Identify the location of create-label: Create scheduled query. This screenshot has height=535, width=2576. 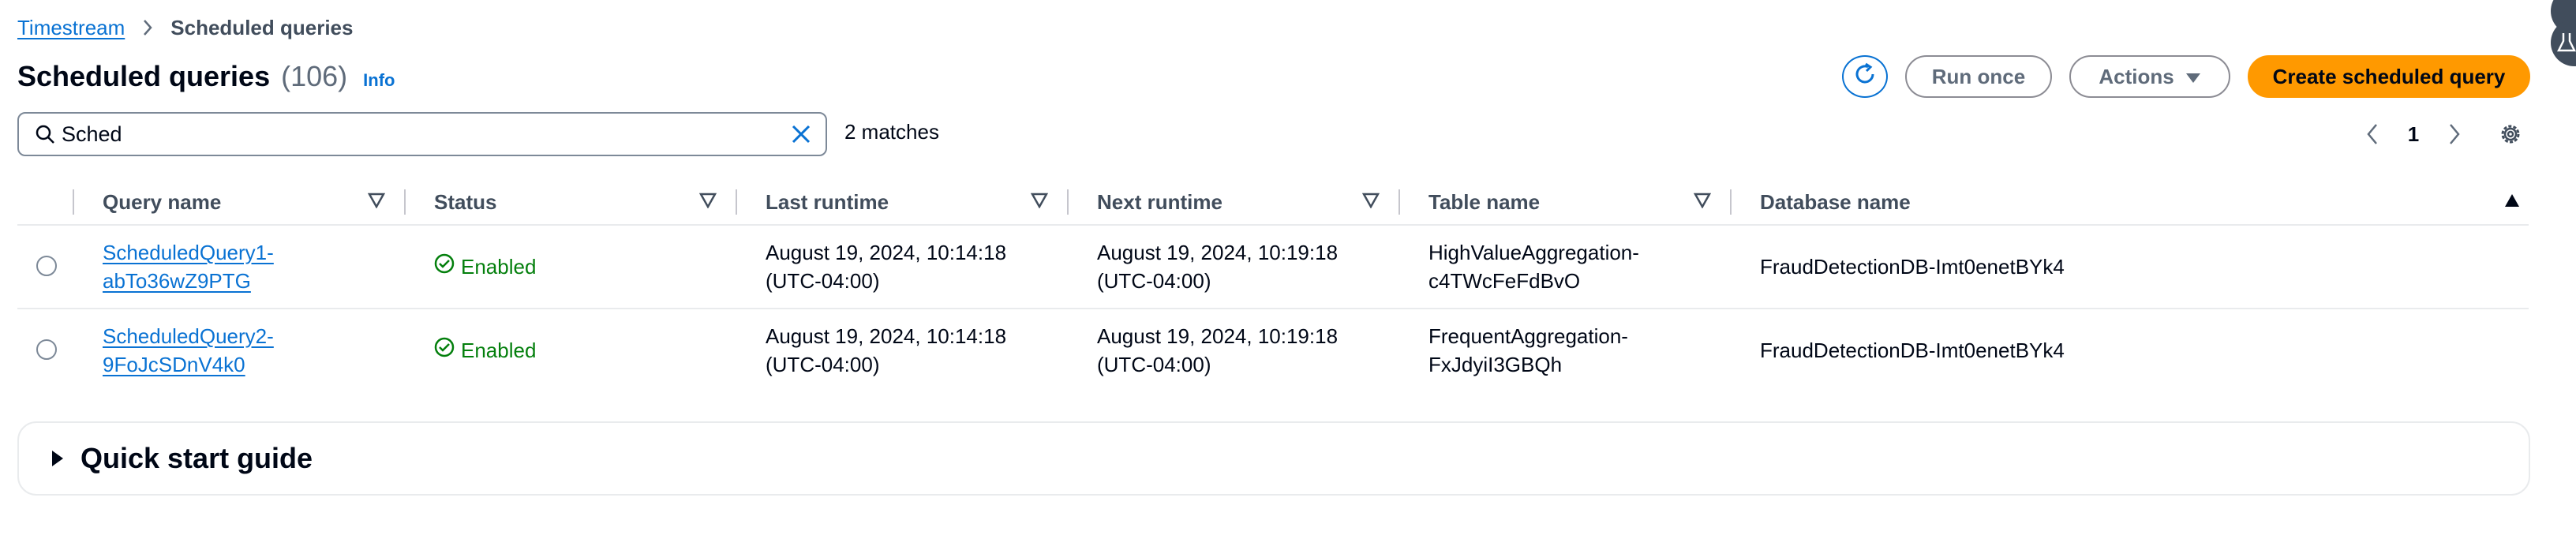
(2389, 76).